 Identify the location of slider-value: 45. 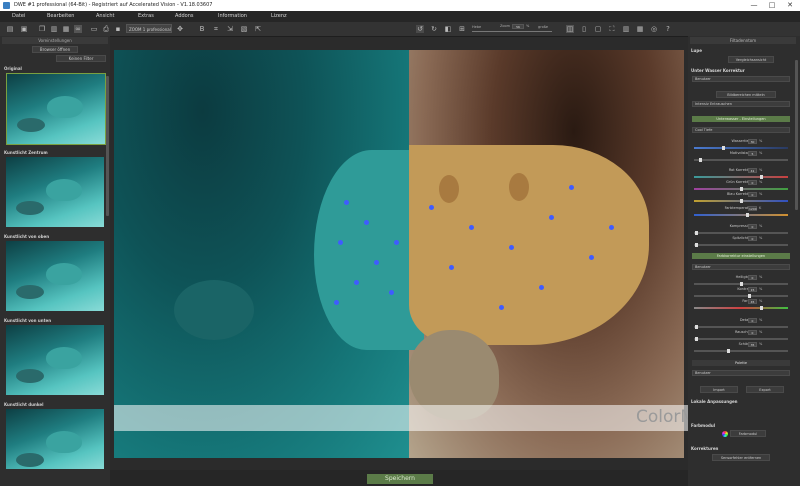
(752, 301).